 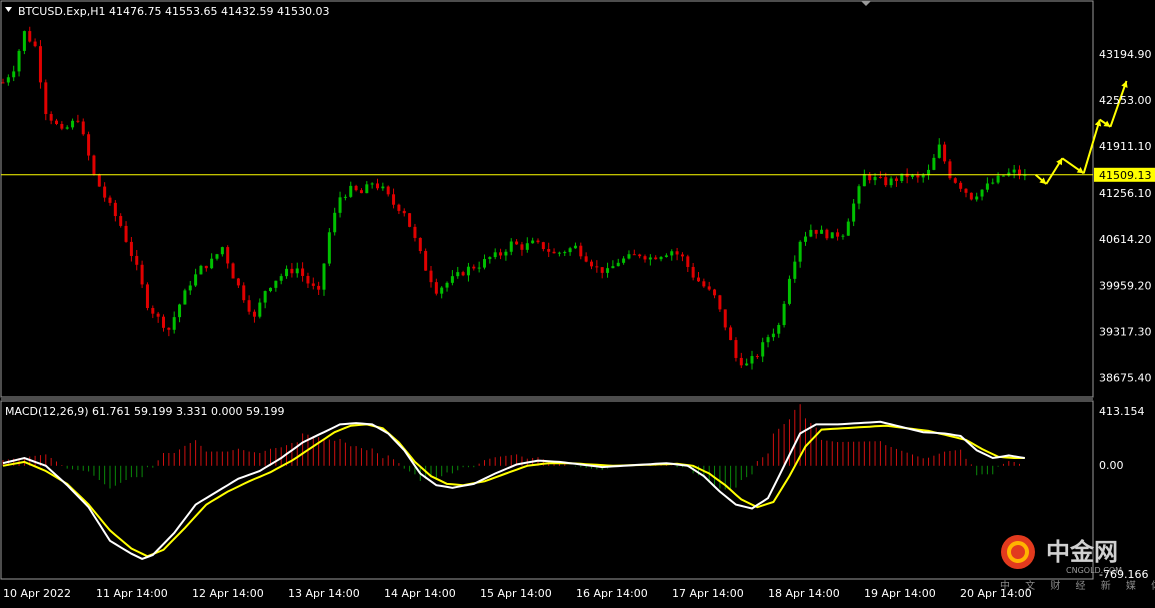 What do you see at coordinates (8, 9) in the screenshot?
I see `symbol-menu-triangle-icon` at bounding box center [8, 9].